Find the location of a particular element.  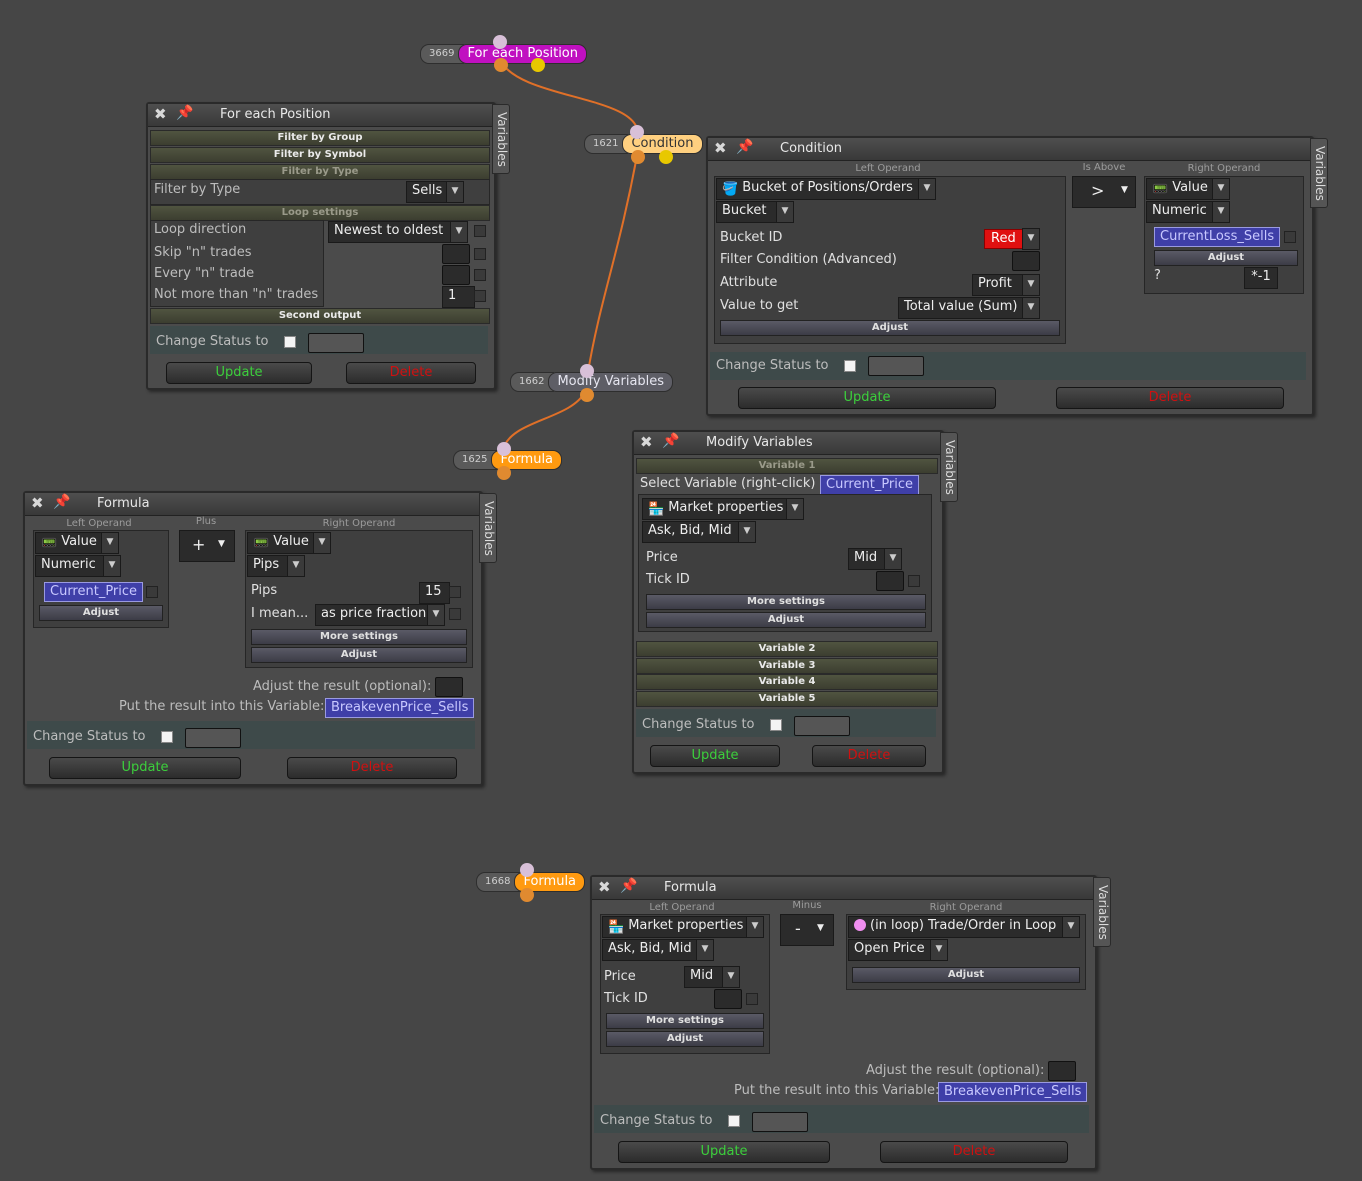

second-output-connector is located at coordinates (538, 65).